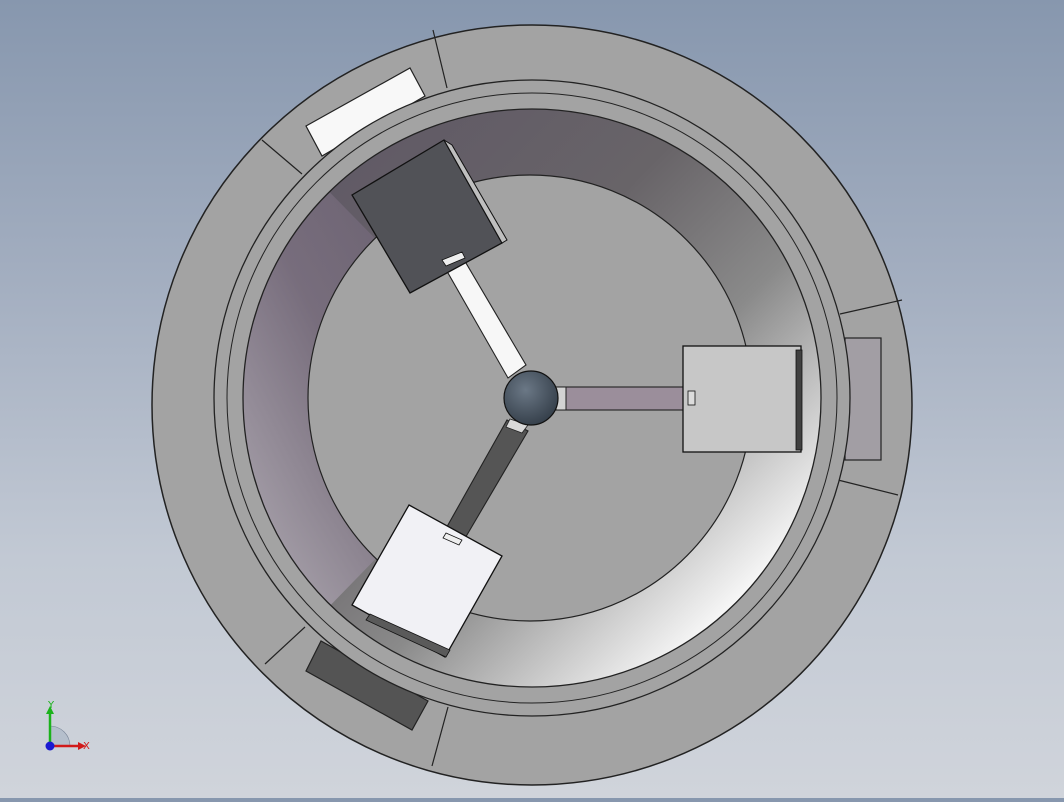  What do you see at coordinates (742, 399) in the screenshot?
I see `blade-right` at bounding box center [742, 399].